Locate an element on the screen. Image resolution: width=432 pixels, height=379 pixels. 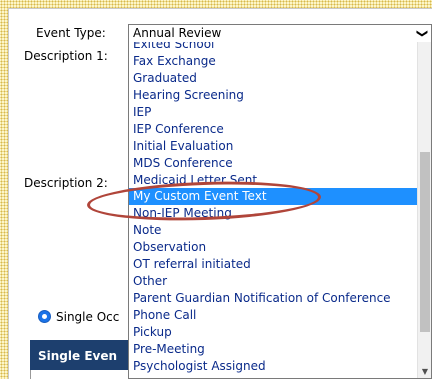
dropdown-option: Medicaid Letter Sent is located at coordinates (274, 180).